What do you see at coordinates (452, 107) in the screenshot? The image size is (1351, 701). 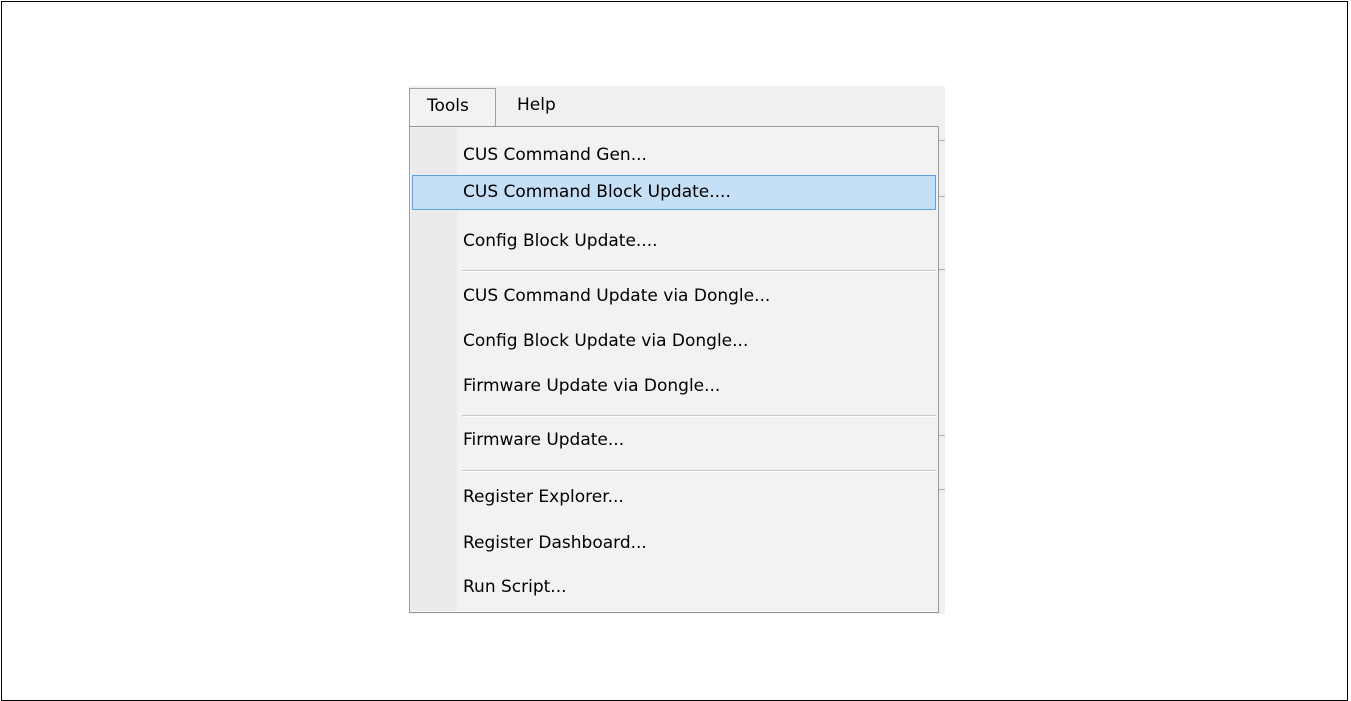 I see `menu-tools: Tools` at bounding box center [452, 107].